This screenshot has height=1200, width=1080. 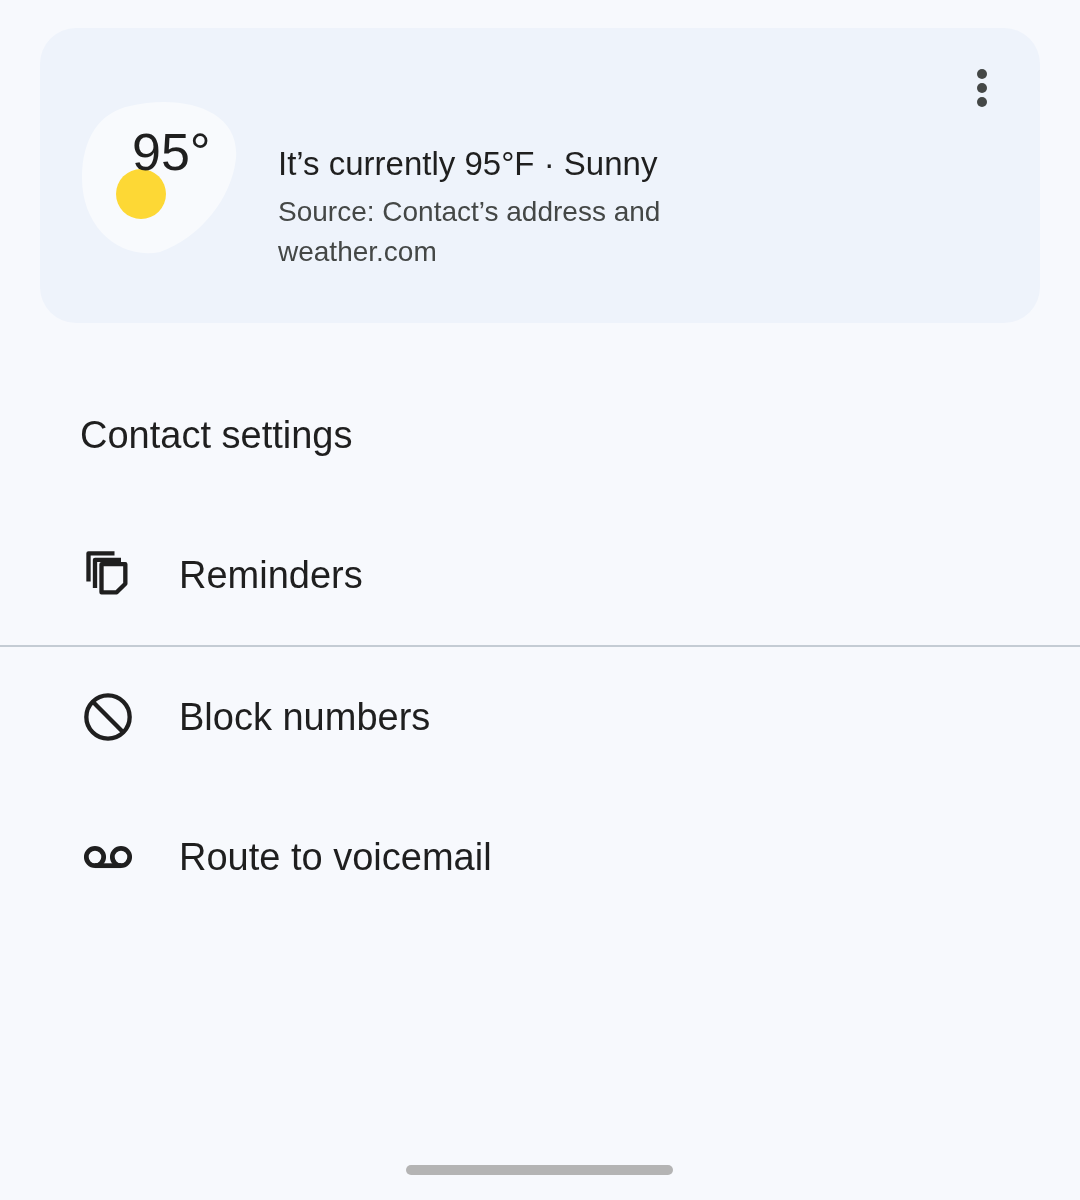 What do you see at coordinates (305, 717) in the screenshot?
I see `settings-label: Block numbers` at bounding box center [305, 717].